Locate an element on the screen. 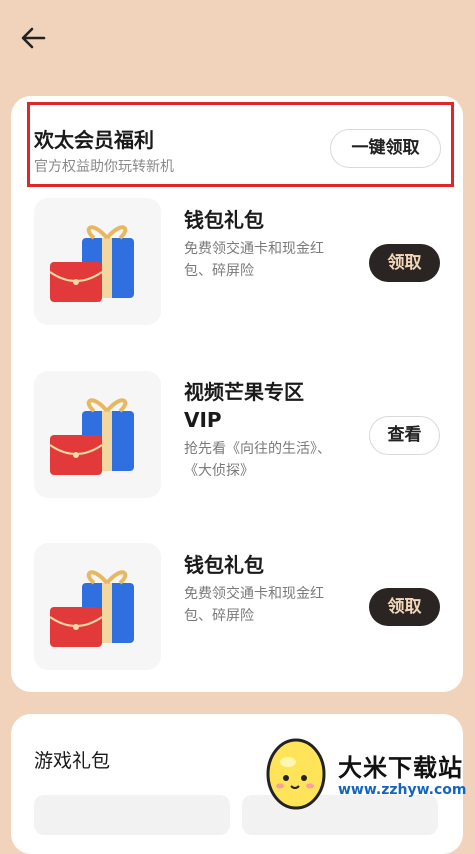  egg-mascot-icon is located at coordinates (296, 774).